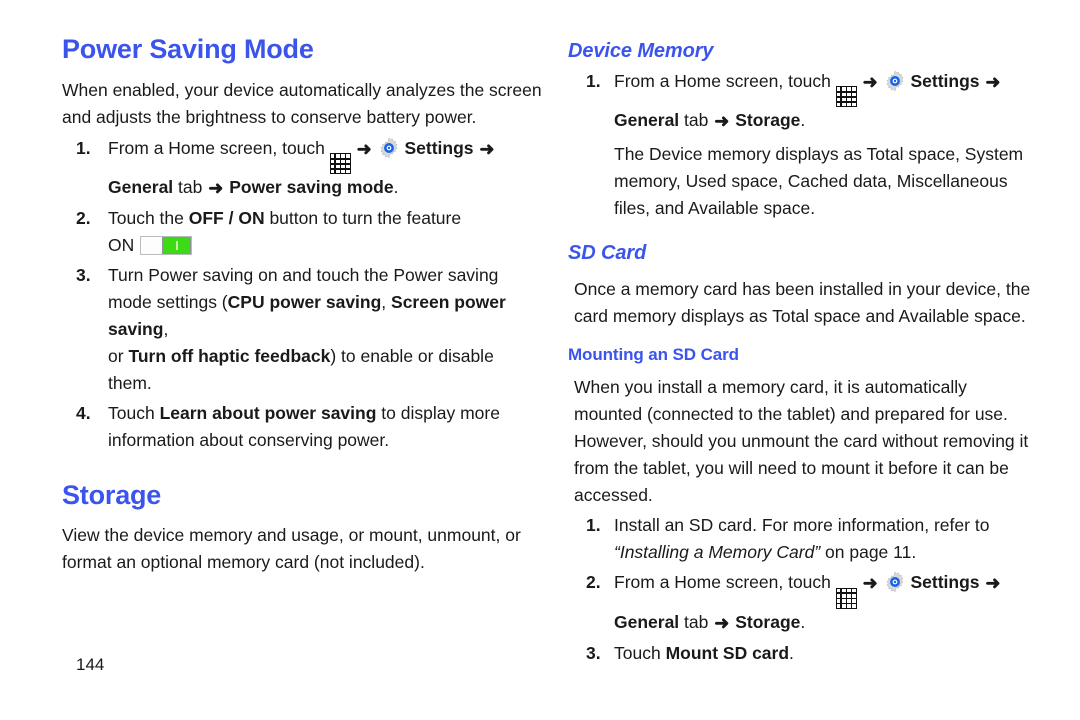  Describe the element at coordinates (177, 246) in the screenshot. I see `toggle-knob` at that location.